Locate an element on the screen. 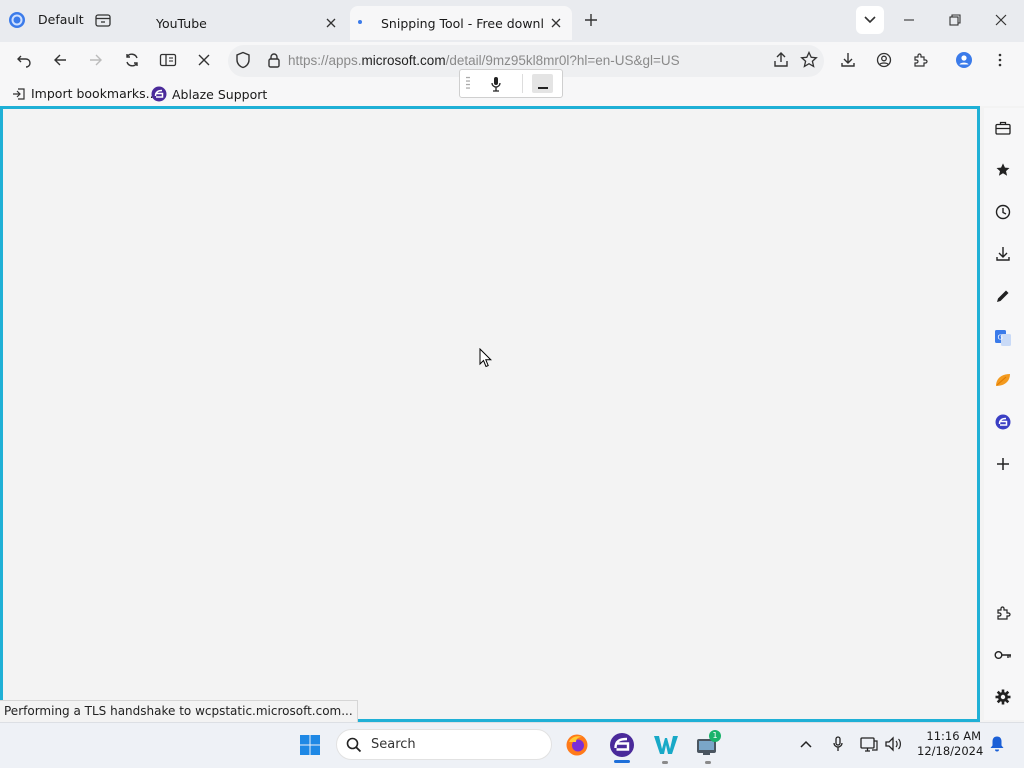 The image size is (1024, 768). clock: 11:16 AM 12/18/2024 is located at coordinates (950, 744).